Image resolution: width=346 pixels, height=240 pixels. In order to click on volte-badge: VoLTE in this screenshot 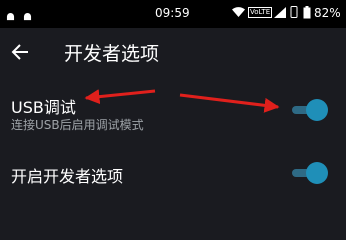, I will do `click(260, 12)`.